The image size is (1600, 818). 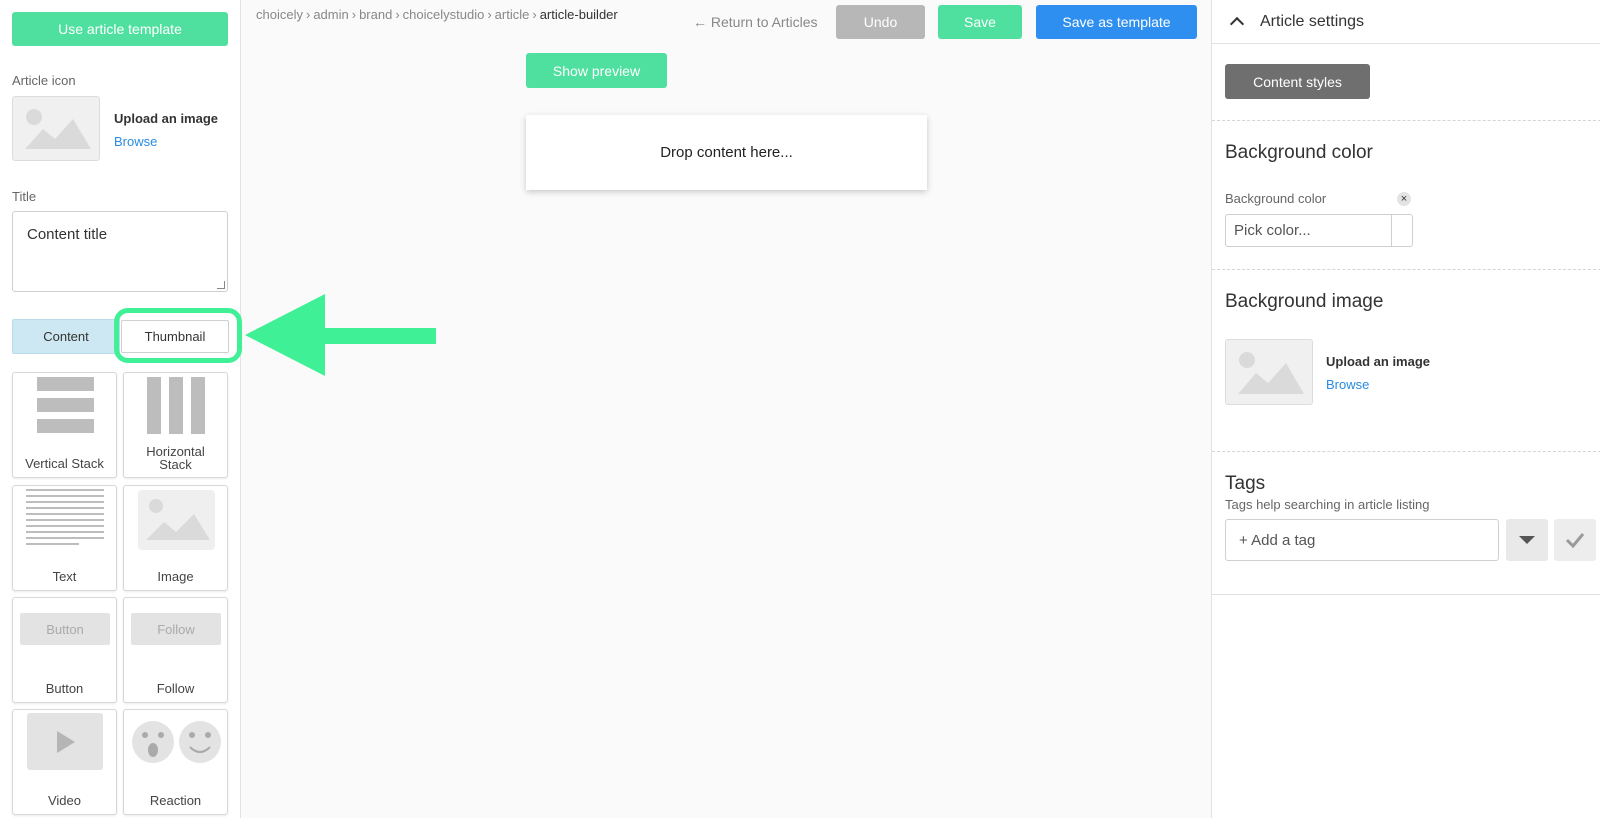 What do you see at coordinates (44, 80) in the screenshot?
I see `article-icon-label: Article icon` at bounding box center [44, 80].